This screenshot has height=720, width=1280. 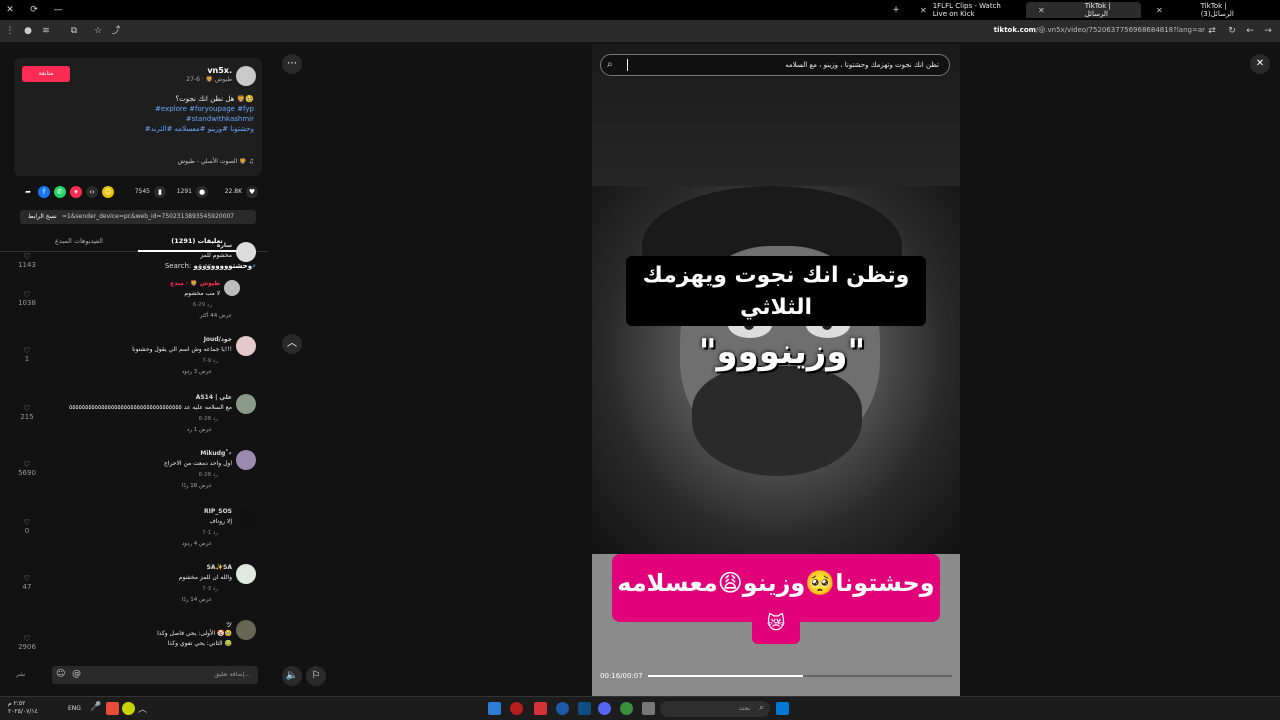 I want to click on hashtags: #وحشتونا #وزينو #معسلامه #الترند, so click(x=154, y=129).